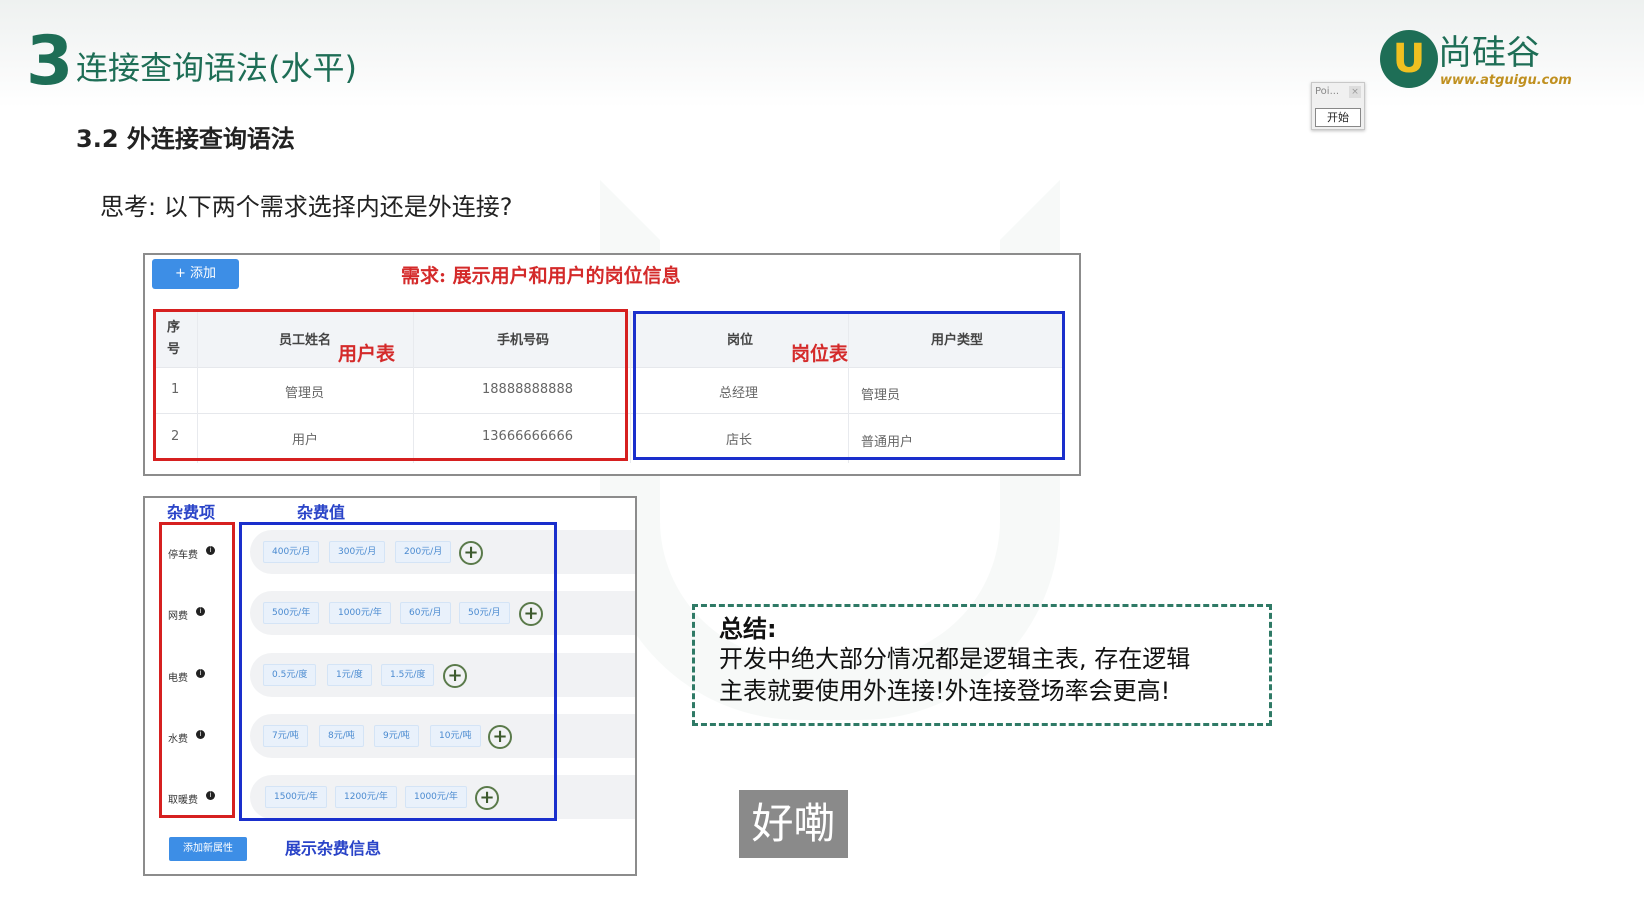 Image resolution: width=1644 pixels, height=918 pixels. I want to click on user-table-highlight, so click(390, 385).